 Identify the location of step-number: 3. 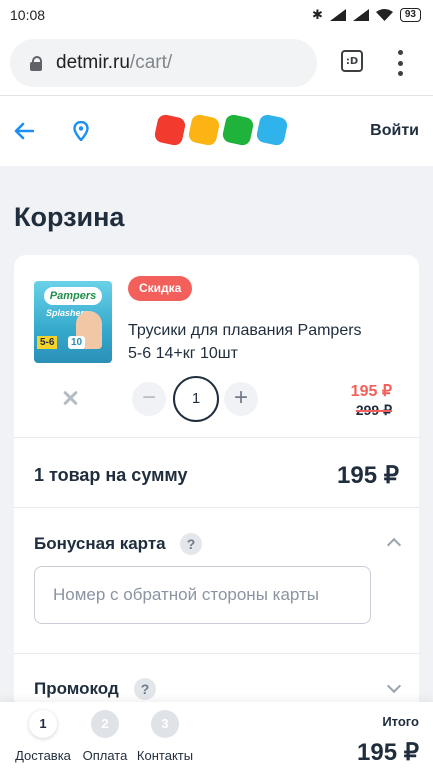
(165, 724).